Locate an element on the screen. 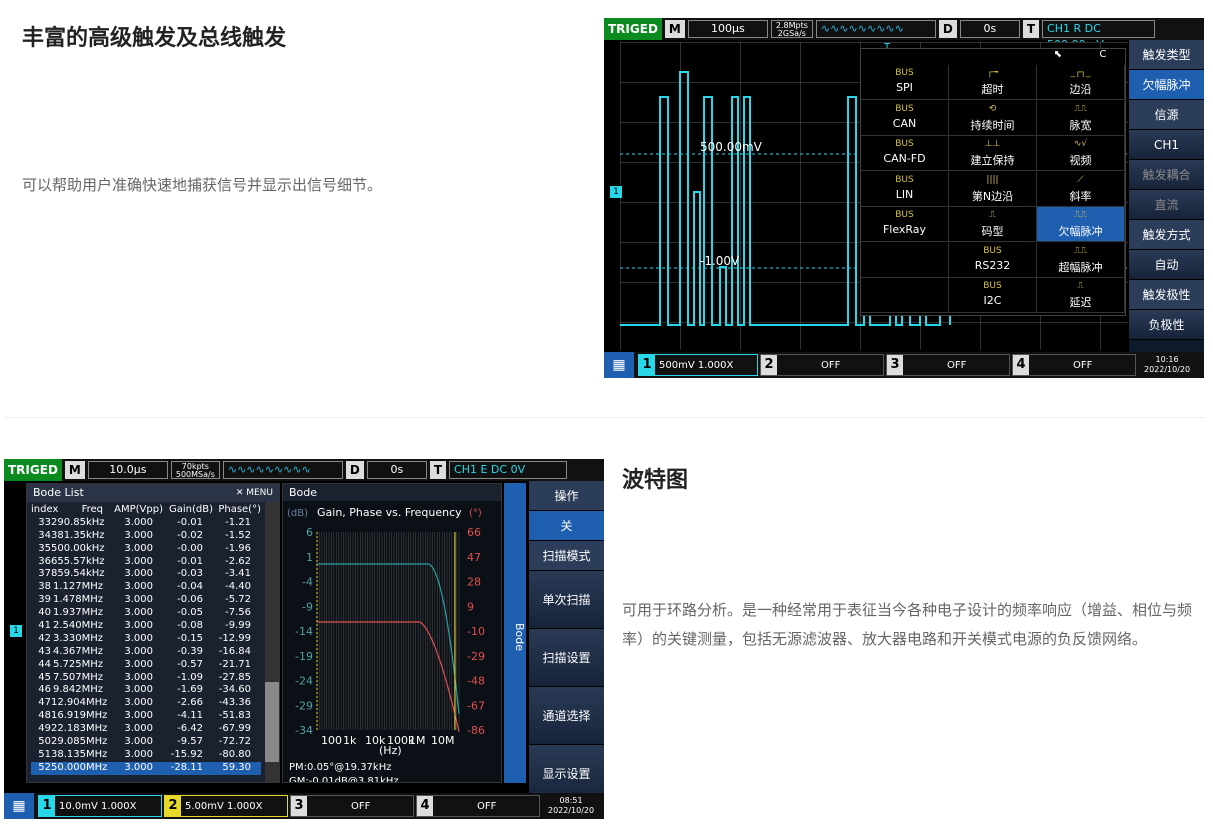 This screenshot has height=825, width=1213. trigger-type-item: ⎍ 延迟 is located at coordinates (1081, 295).